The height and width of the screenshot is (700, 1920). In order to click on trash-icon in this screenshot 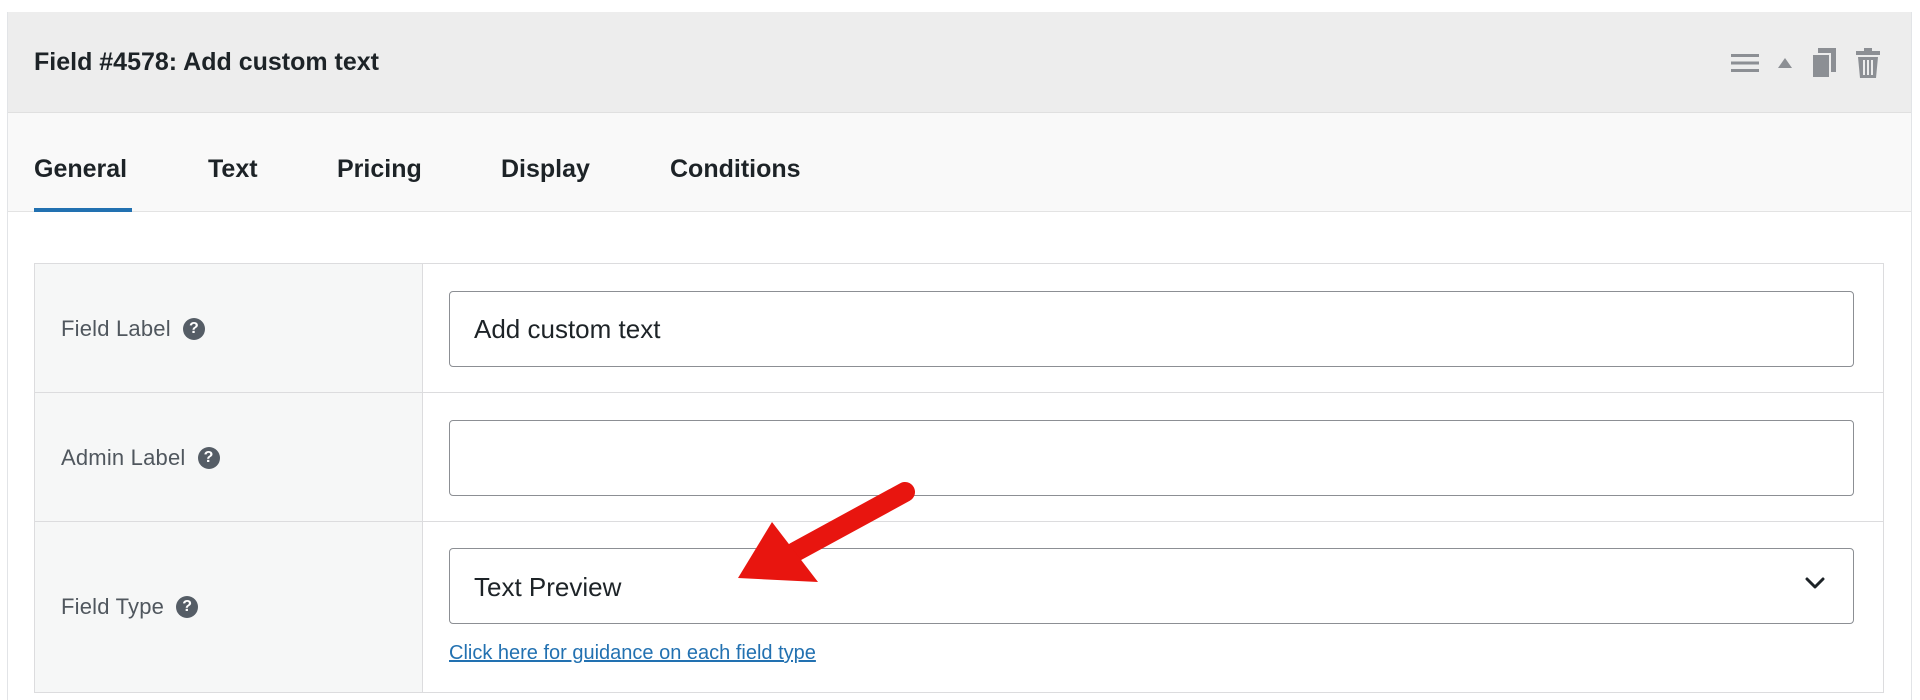, I will do `click(1868, 63)`.